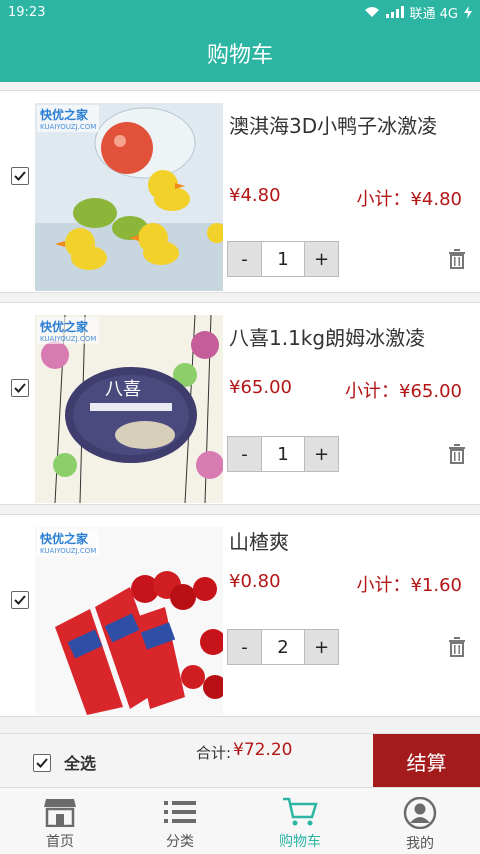 This screenshot has width=480, height=854. I want to click on checkout-bar: 全选 合计: ¥72.20 结算, so click(240, 760).